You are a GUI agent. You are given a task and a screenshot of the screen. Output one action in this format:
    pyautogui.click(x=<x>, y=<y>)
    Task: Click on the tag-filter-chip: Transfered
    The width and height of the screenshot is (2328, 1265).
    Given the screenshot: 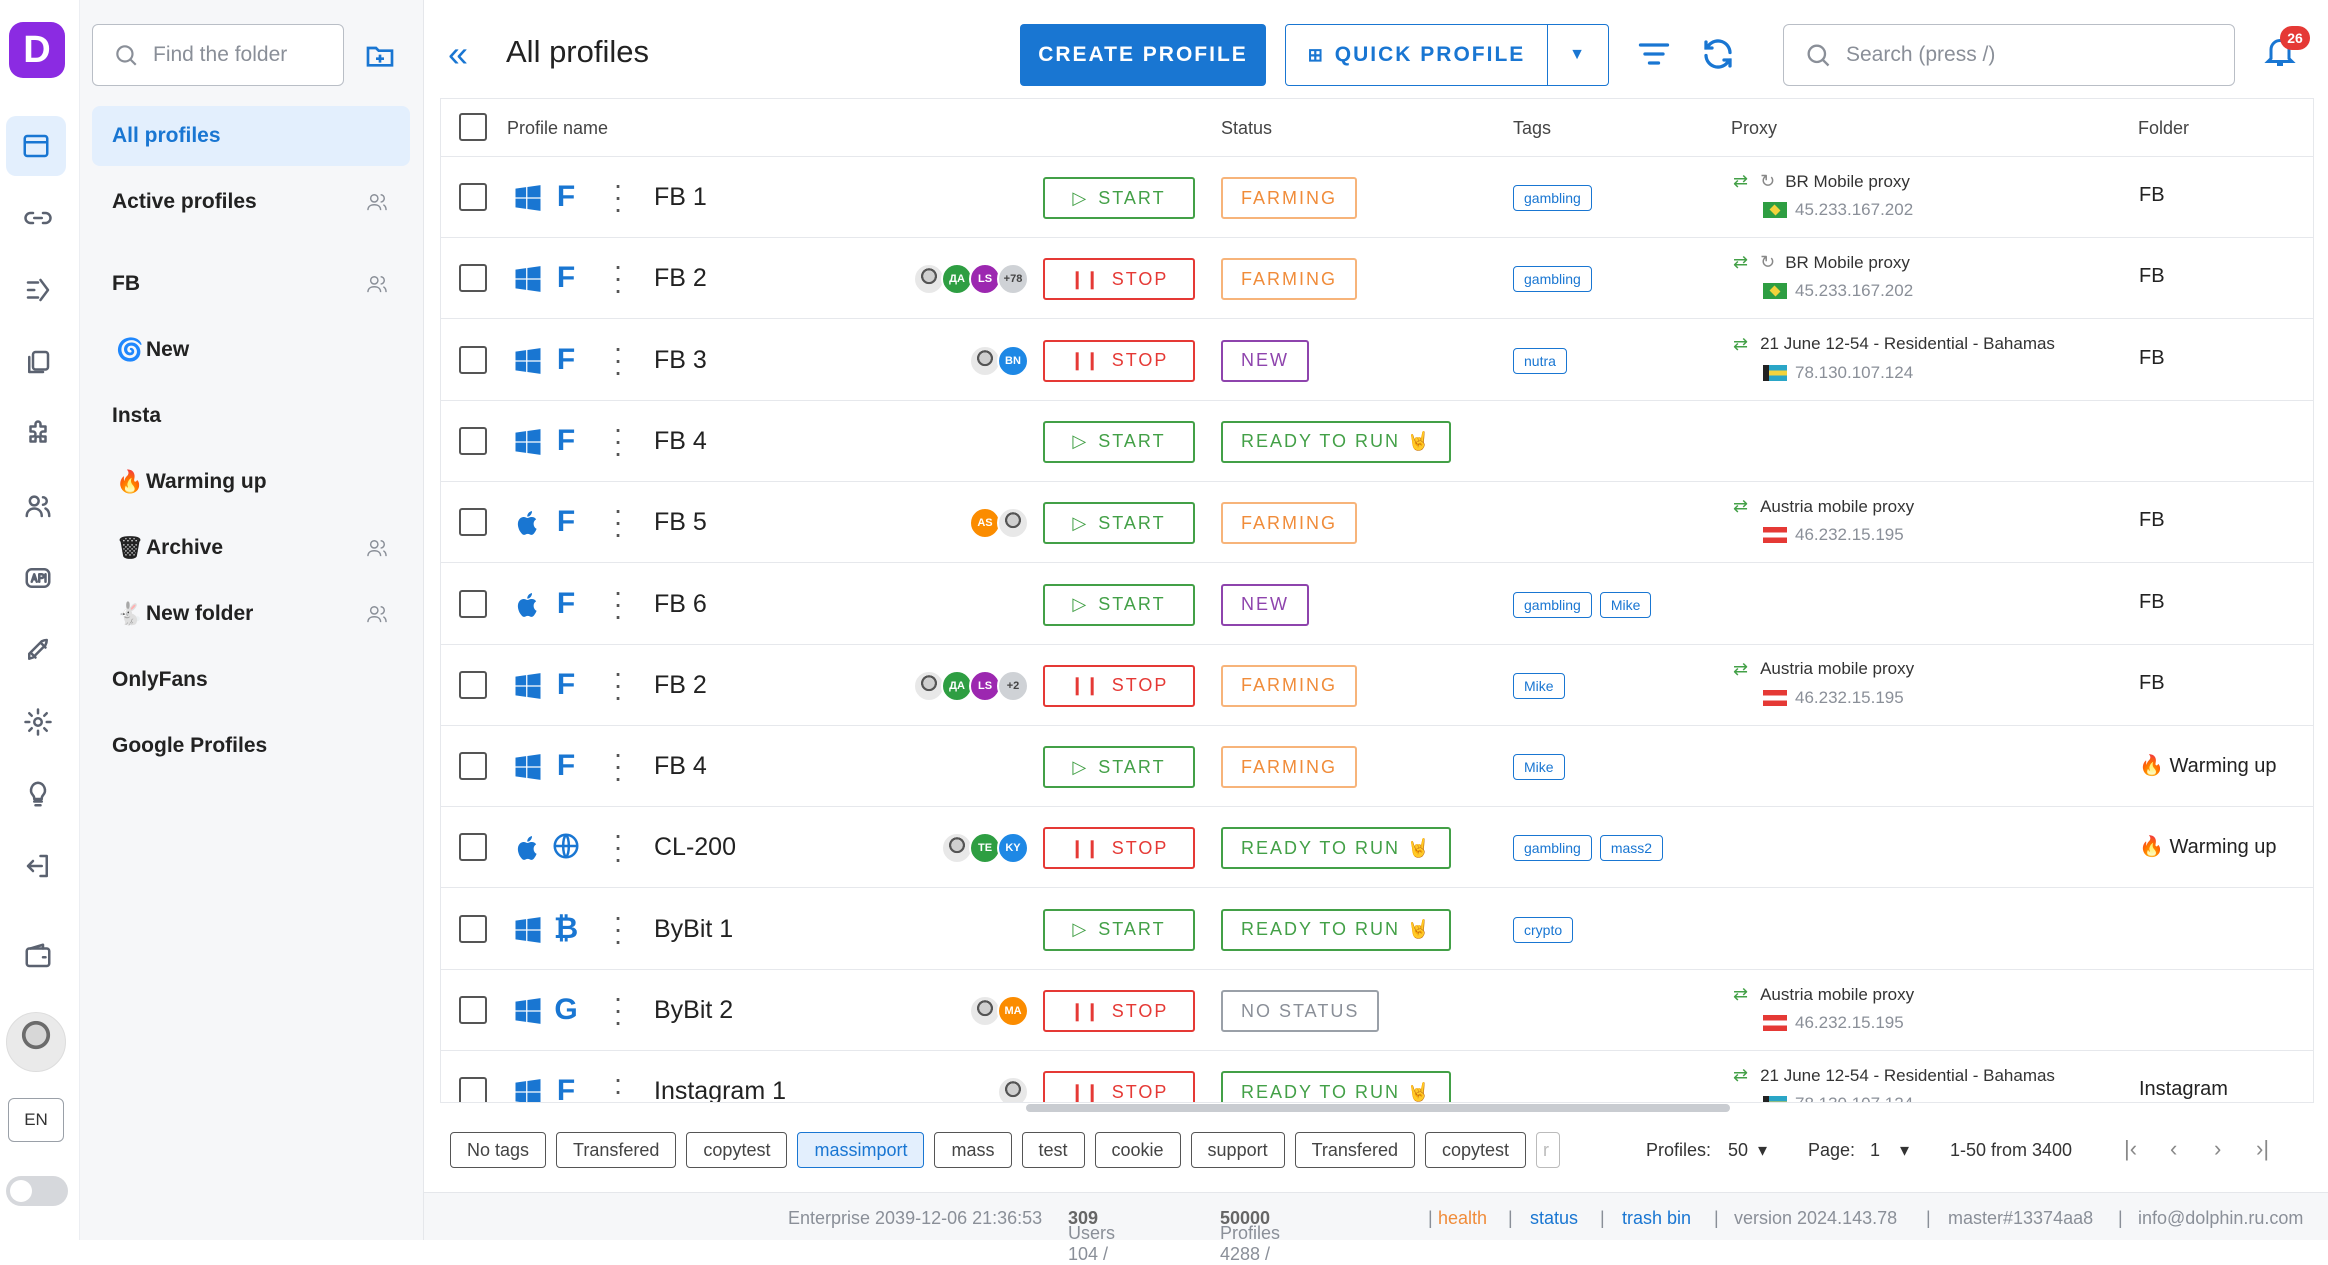 What is the action you would take?
    pyautogui.click(x=616, y=1150)
    